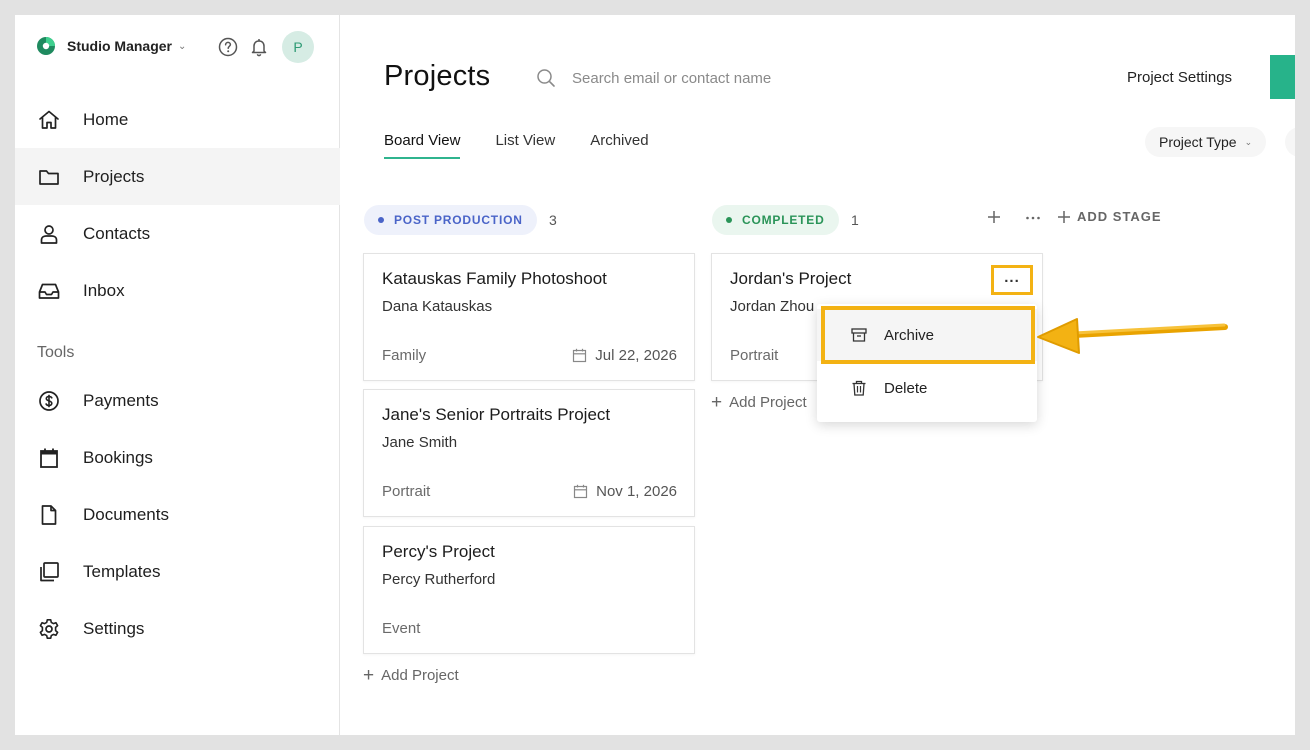  I want to click on card-options-menu: Archive Delete, so click(927, 363).